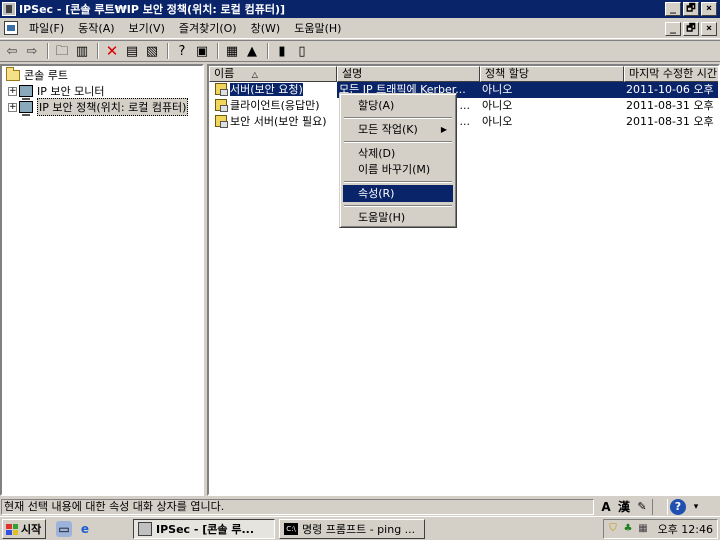 Image resolution: width=720 pixels, height=540 pixels. Describe the element at coordinates (112, 51) in the screenshot. I see `delete-icon: ✕` at that location.